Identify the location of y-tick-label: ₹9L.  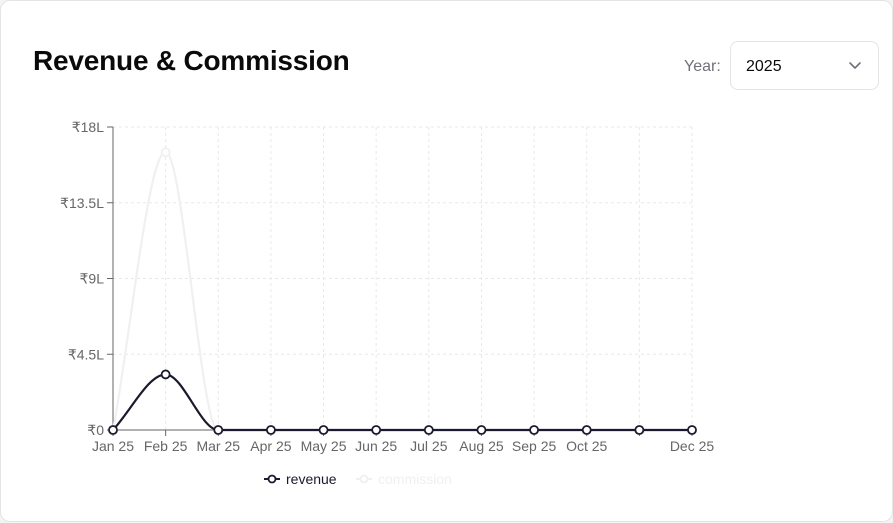
(92, 279).